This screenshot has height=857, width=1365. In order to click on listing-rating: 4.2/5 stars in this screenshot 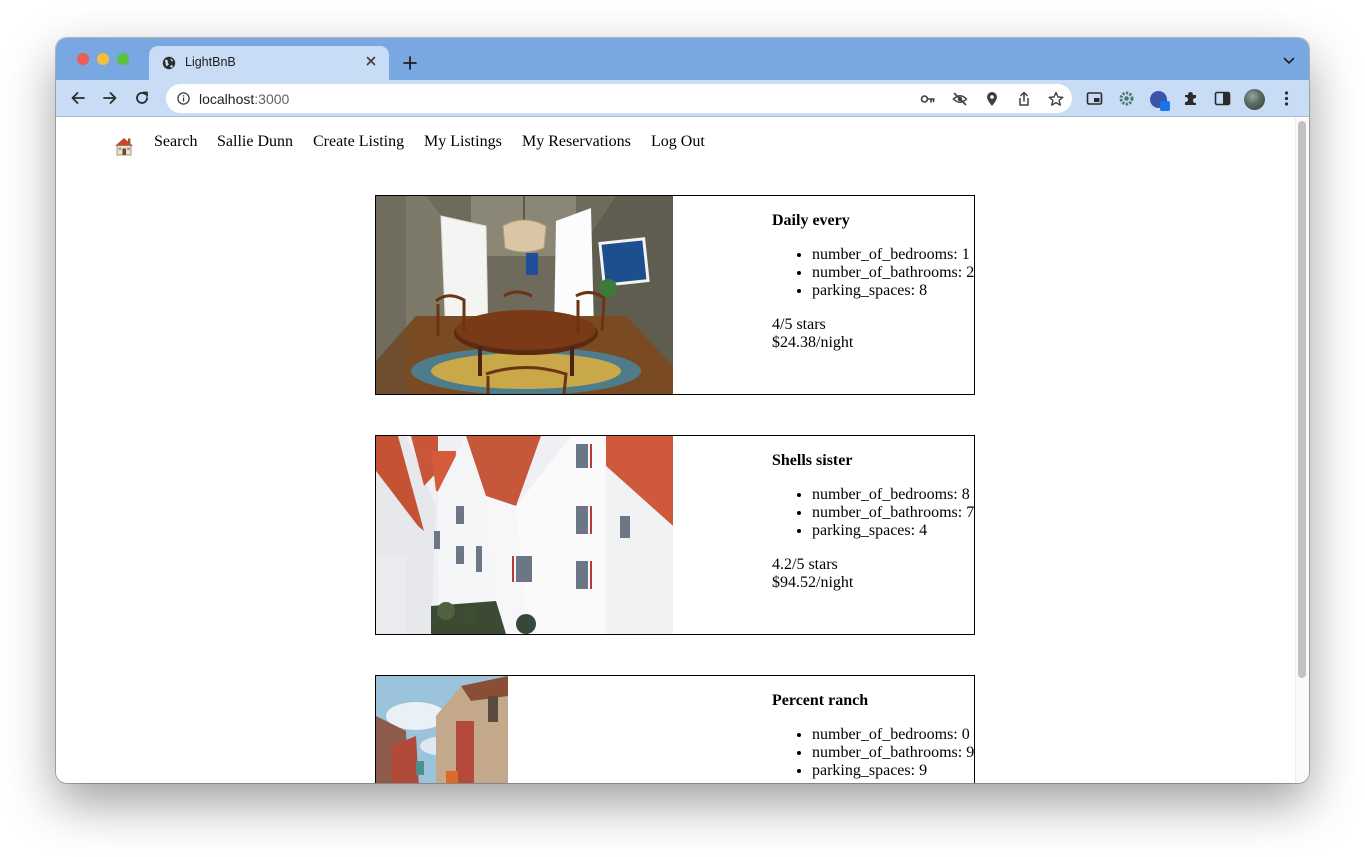, I will do `click(805, 564)`.